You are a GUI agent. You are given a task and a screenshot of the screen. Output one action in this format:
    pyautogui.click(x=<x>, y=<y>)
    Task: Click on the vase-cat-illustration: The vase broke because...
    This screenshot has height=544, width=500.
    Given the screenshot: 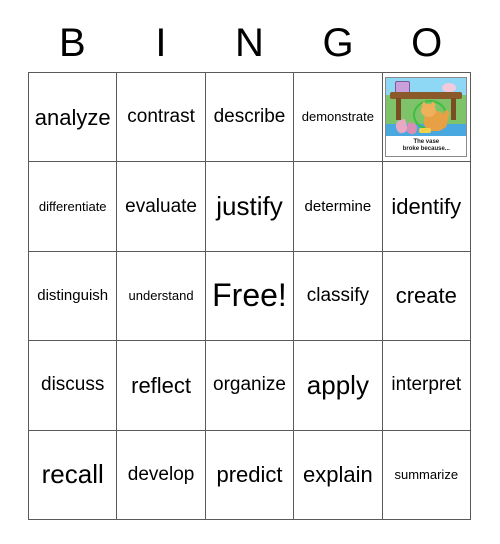 What is the action you would take?
    pyautogui.click(x=426, y=117)
    